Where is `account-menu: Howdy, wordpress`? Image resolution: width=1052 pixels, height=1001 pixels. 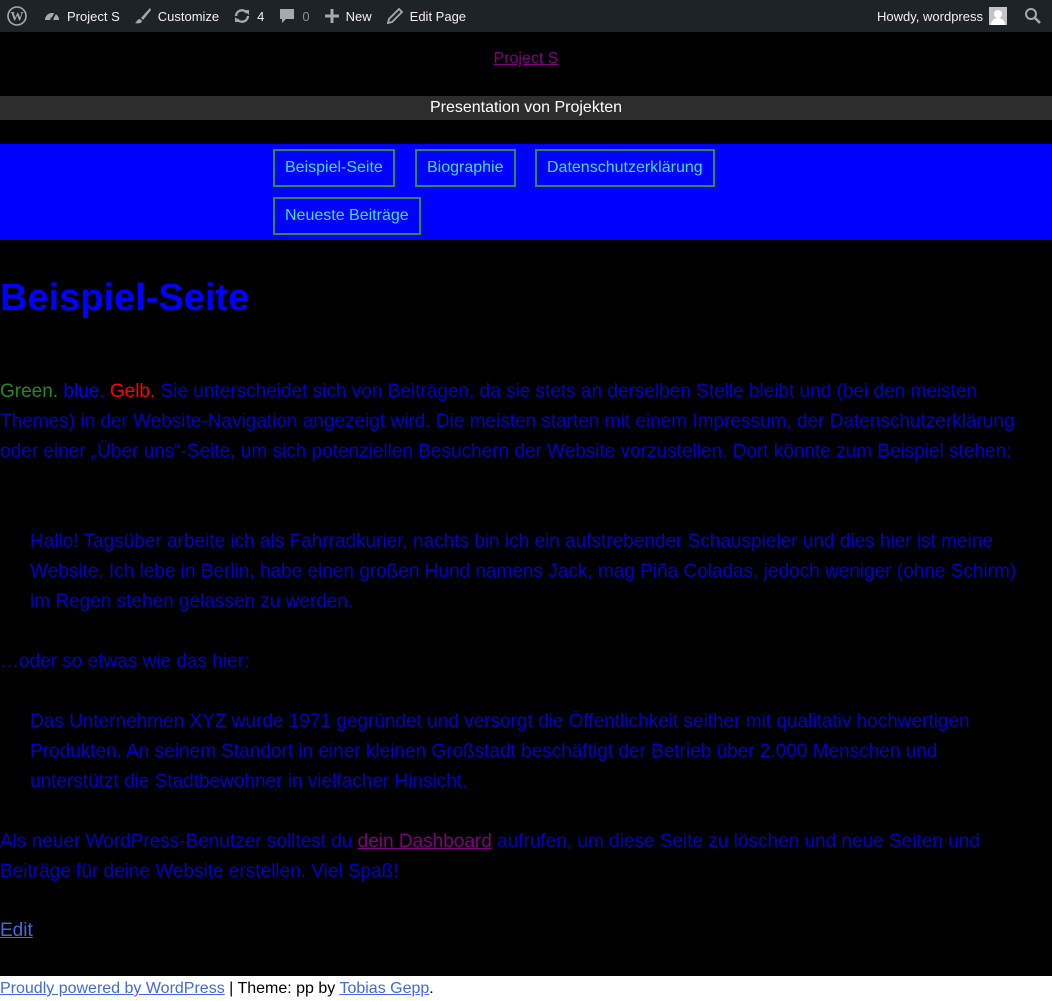
account-menu: Howdy, wordpress is located at coordinates (943, 16).